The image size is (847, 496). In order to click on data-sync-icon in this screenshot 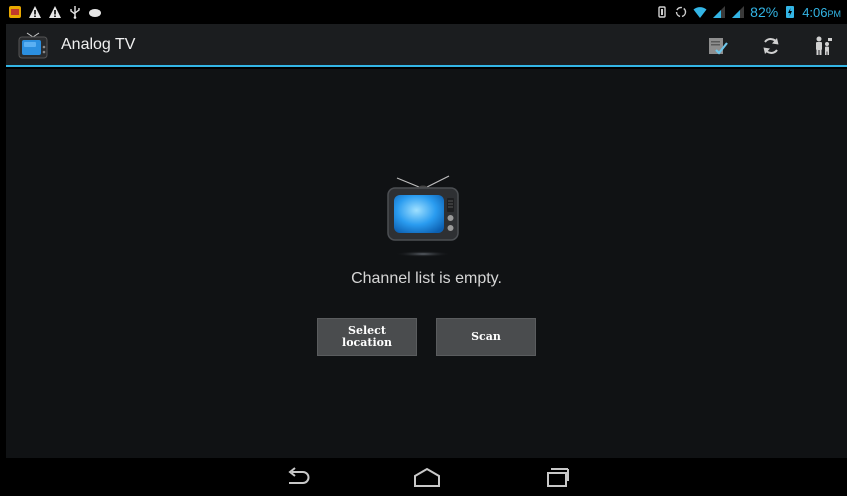, I will do `click(681, 12)`.